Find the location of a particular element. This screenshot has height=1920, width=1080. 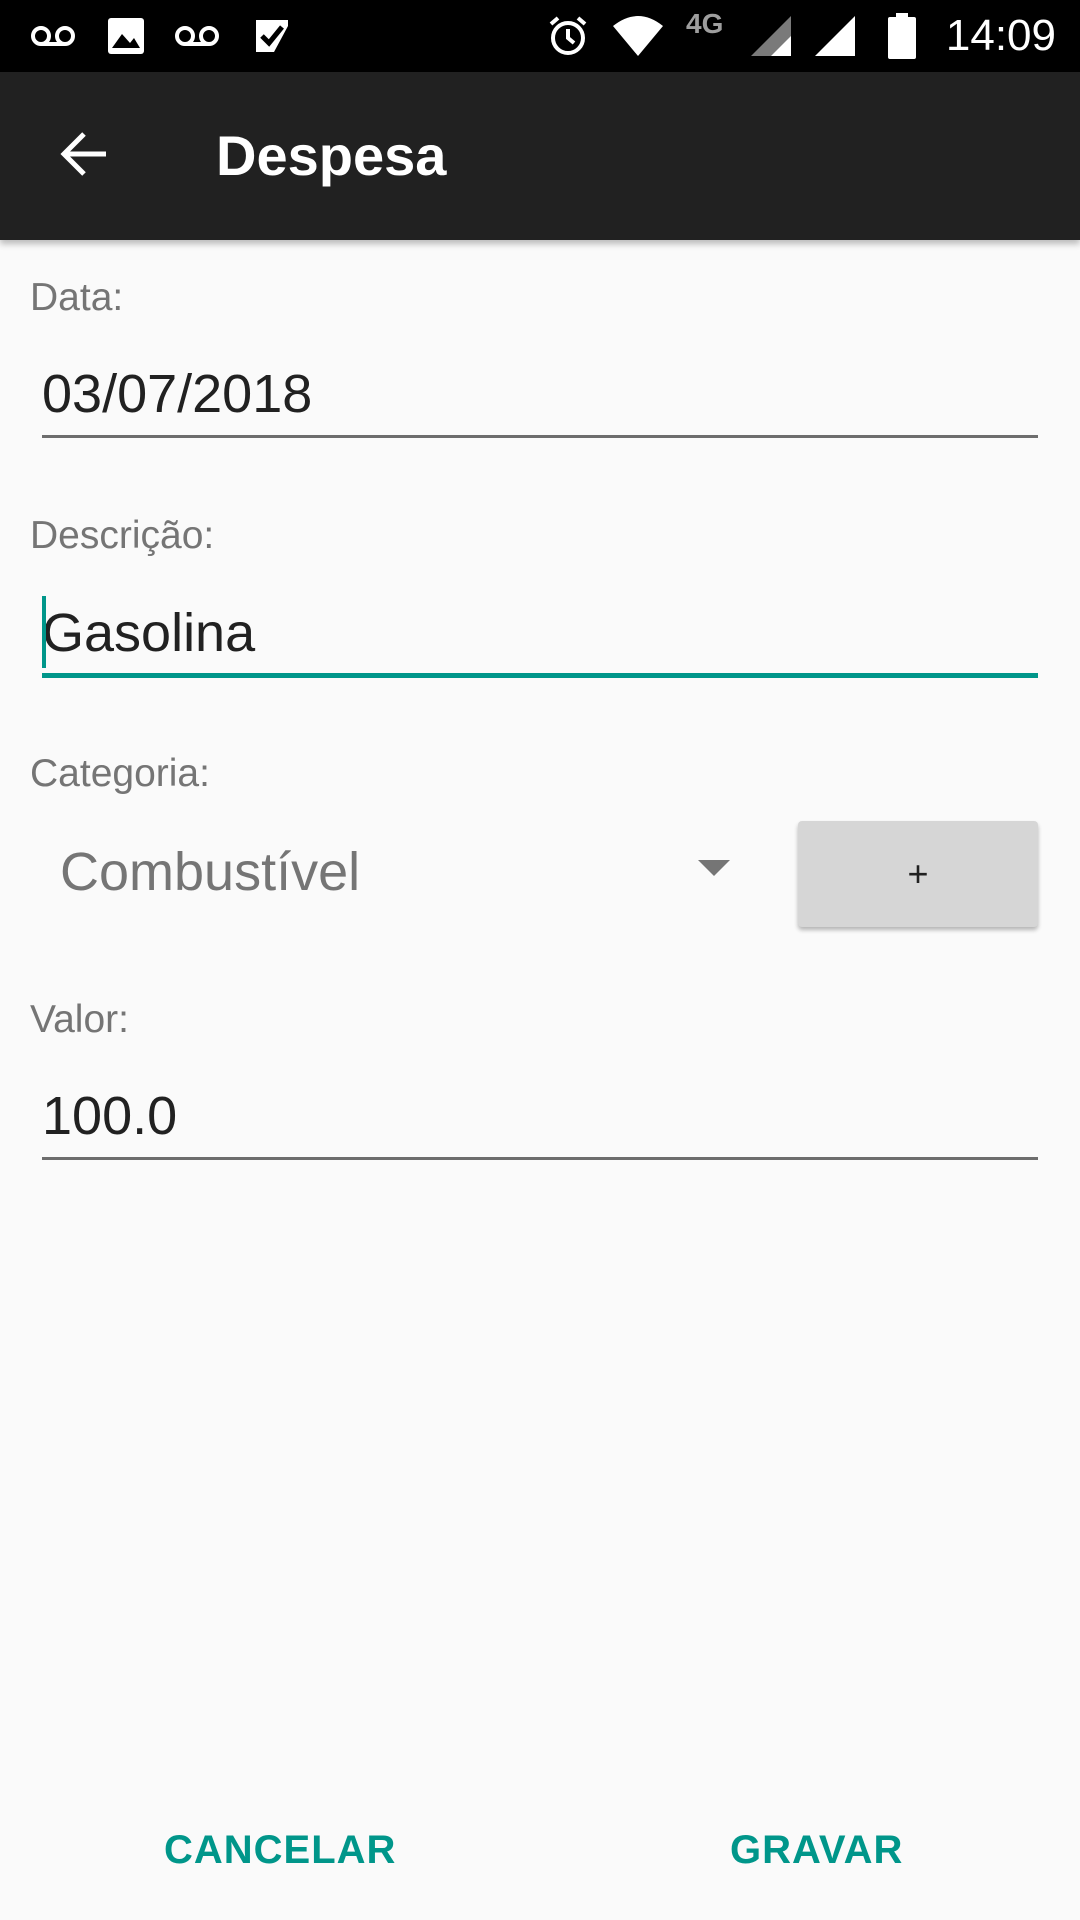

dropdown-arrow-icon is located at coordinates (714, 868).